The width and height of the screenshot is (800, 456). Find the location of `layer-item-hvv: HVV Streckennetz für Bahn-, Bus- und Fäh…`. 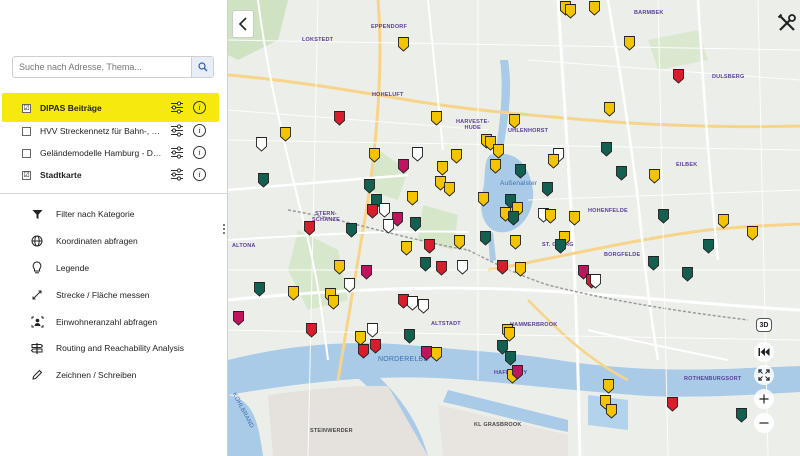

layer-item-hvv: HVV Streckennetz für Bahn-, Bus- und Fäh… is located at coordinates (114, 131).